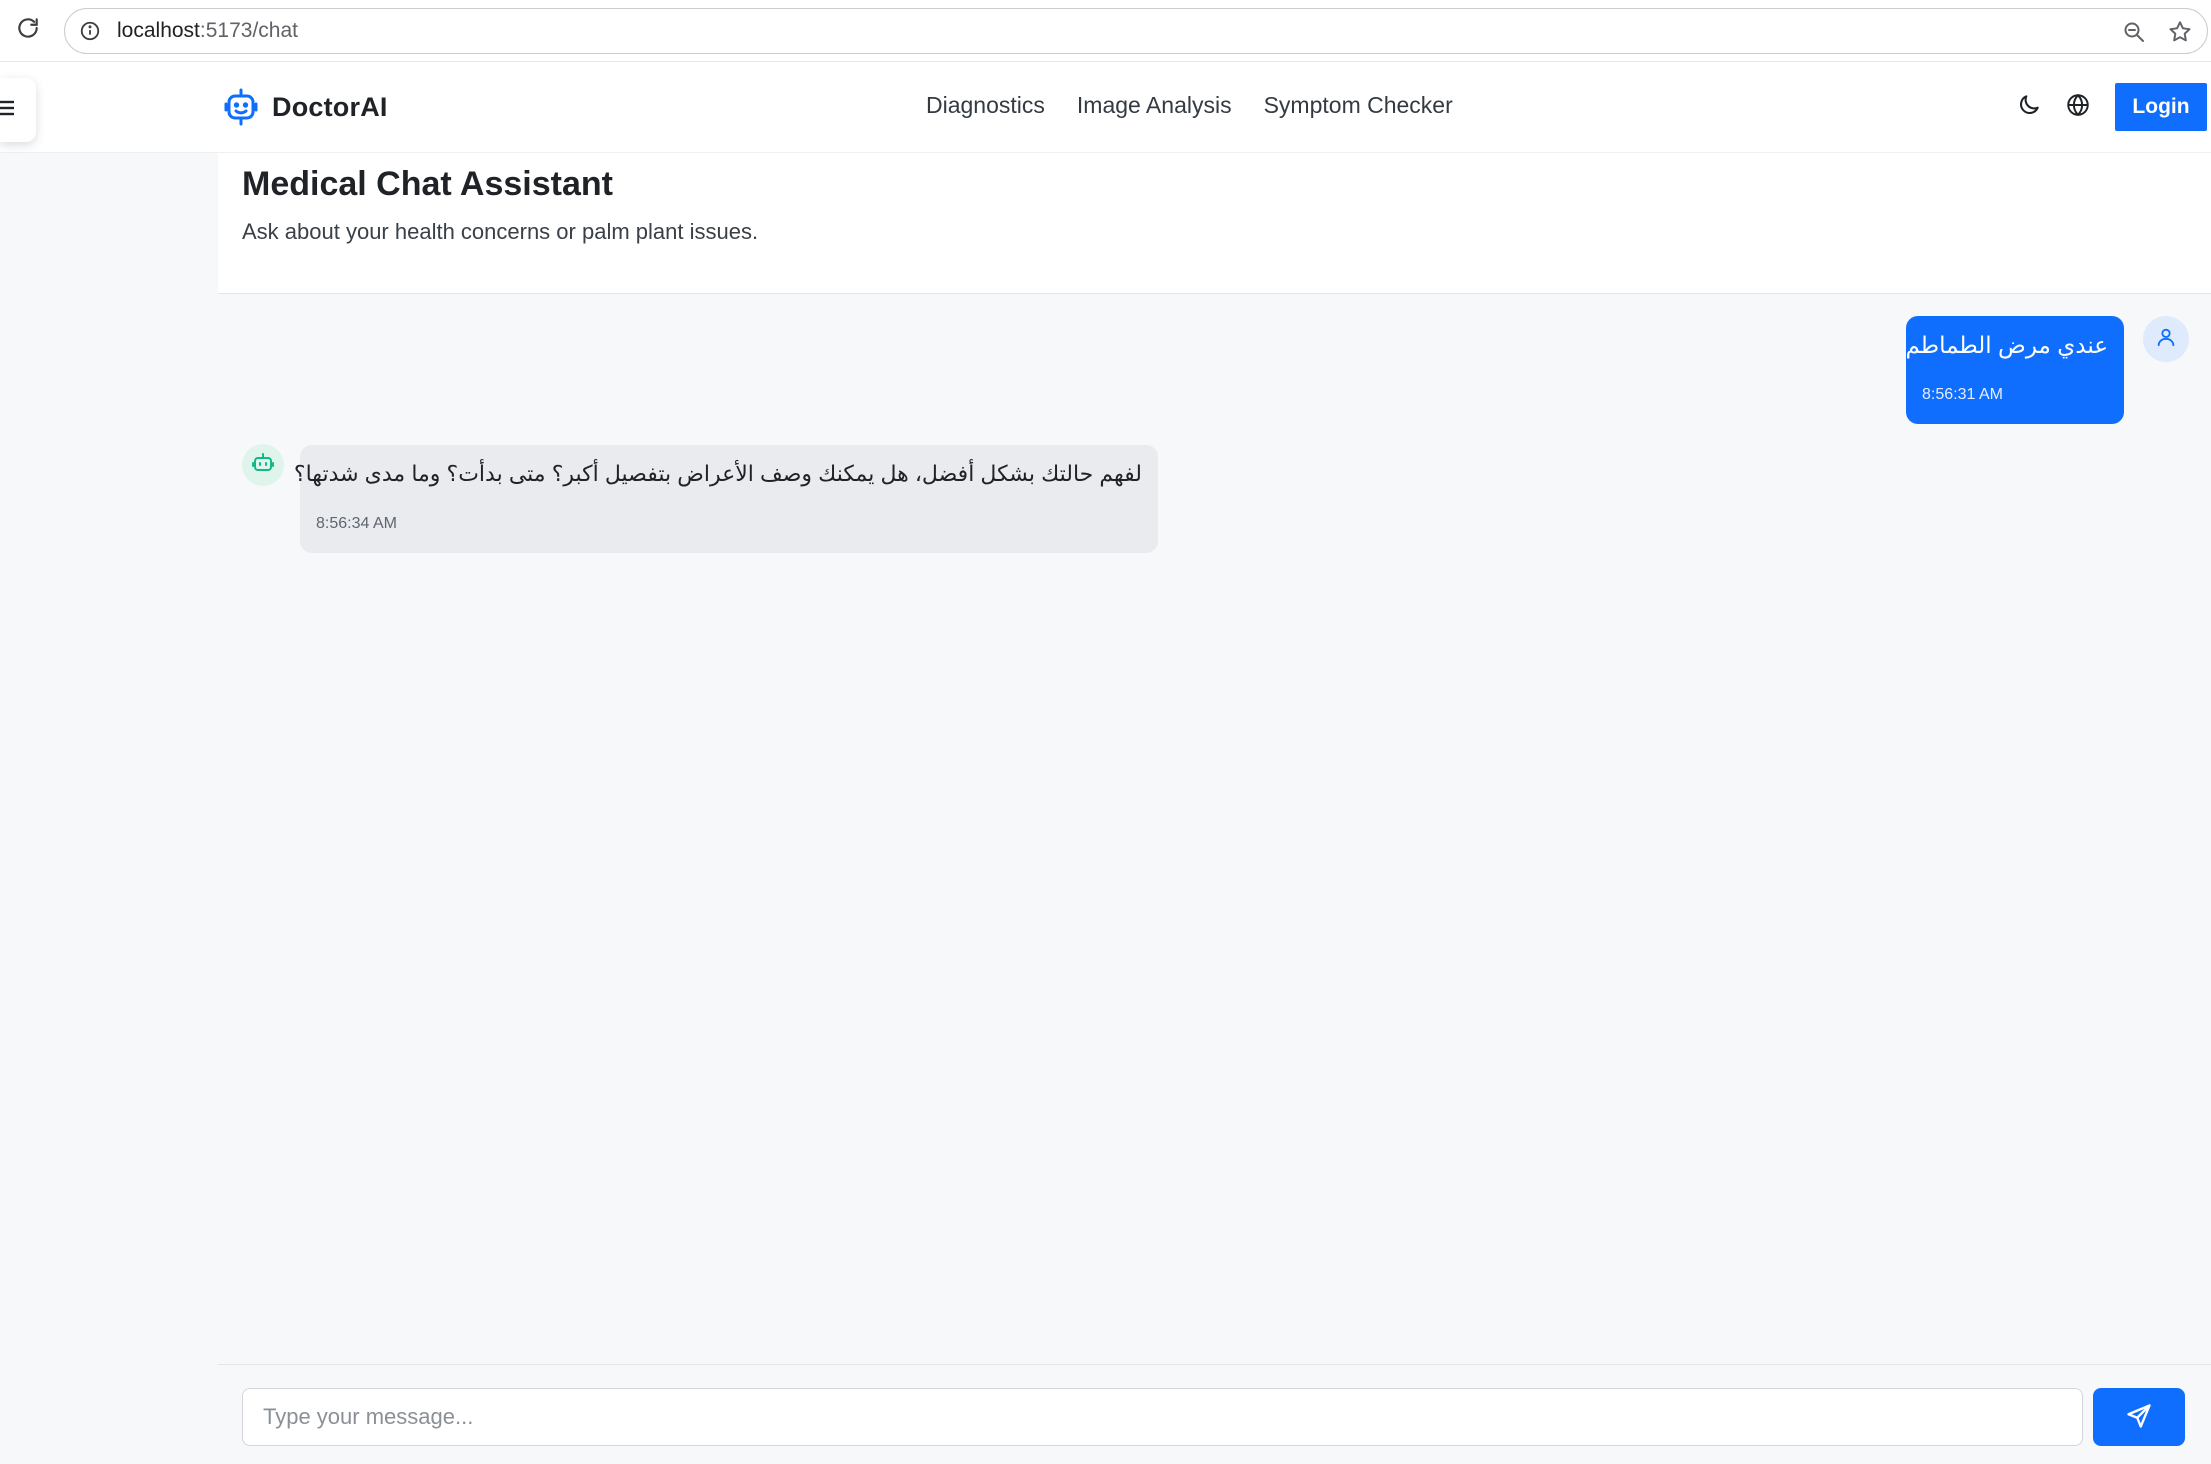  I want to click on brand-name: DoctorAI, so click(330, 106).